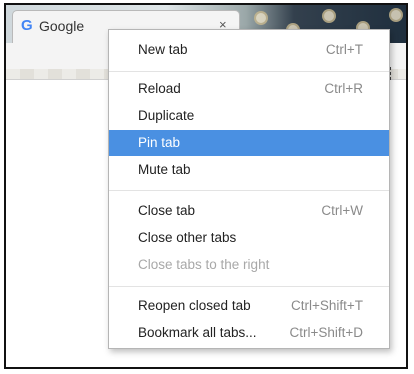 This screenshot has width=414, height=374. Describe the element at coordinates (167, 210) in the screenshot. I see `menu-item-label: Close tab` at that location.